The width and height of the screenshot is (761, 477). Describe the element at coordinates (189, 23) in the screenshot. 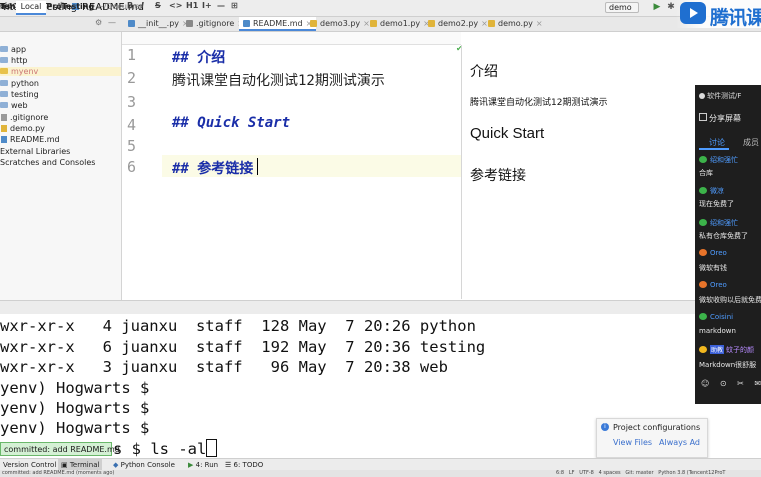

I see `file-icon` at that location.